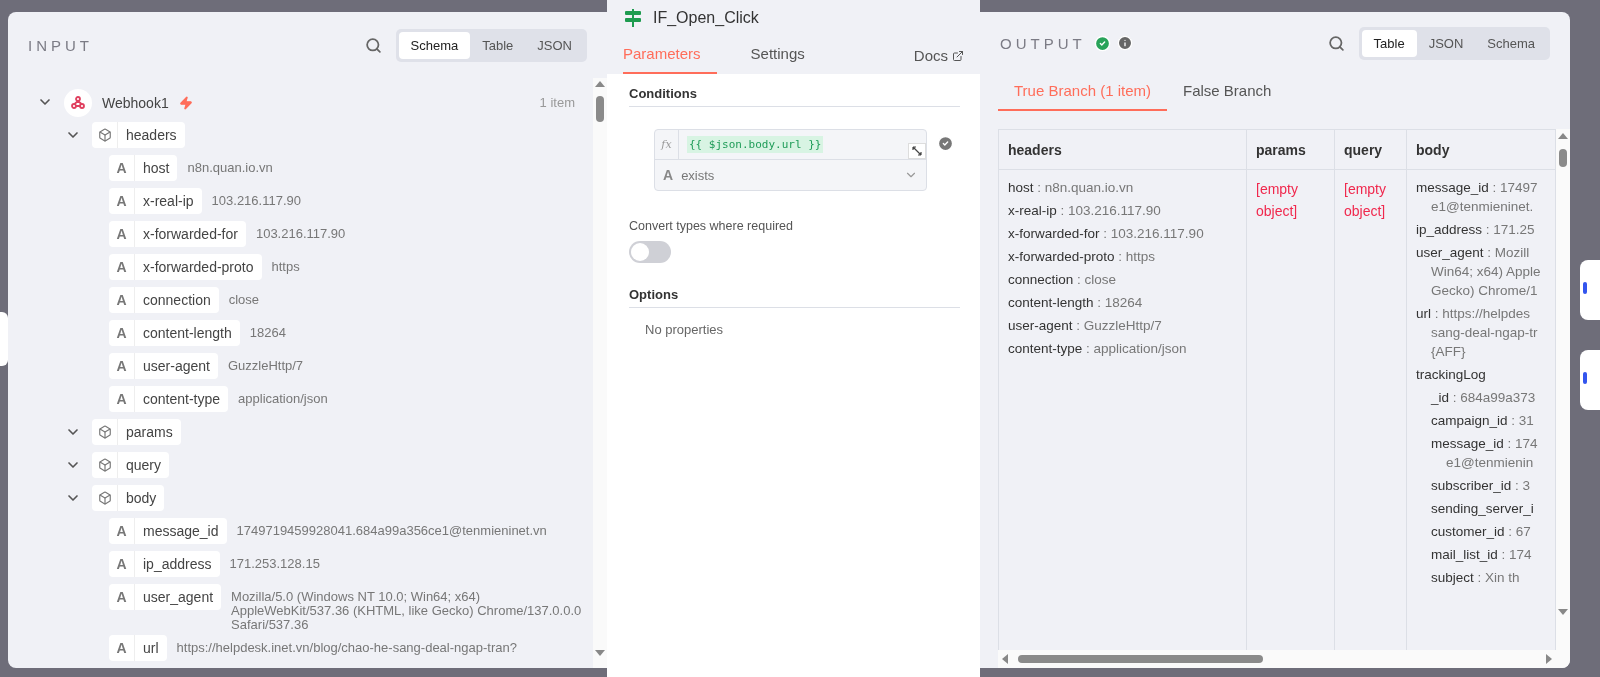 This screenshot has width=1600, height=677. What do you see at coordinates (1097, 349) in the screenshot?
I see `table-value: content-type : application/json` at bounding box center [1097, 349].